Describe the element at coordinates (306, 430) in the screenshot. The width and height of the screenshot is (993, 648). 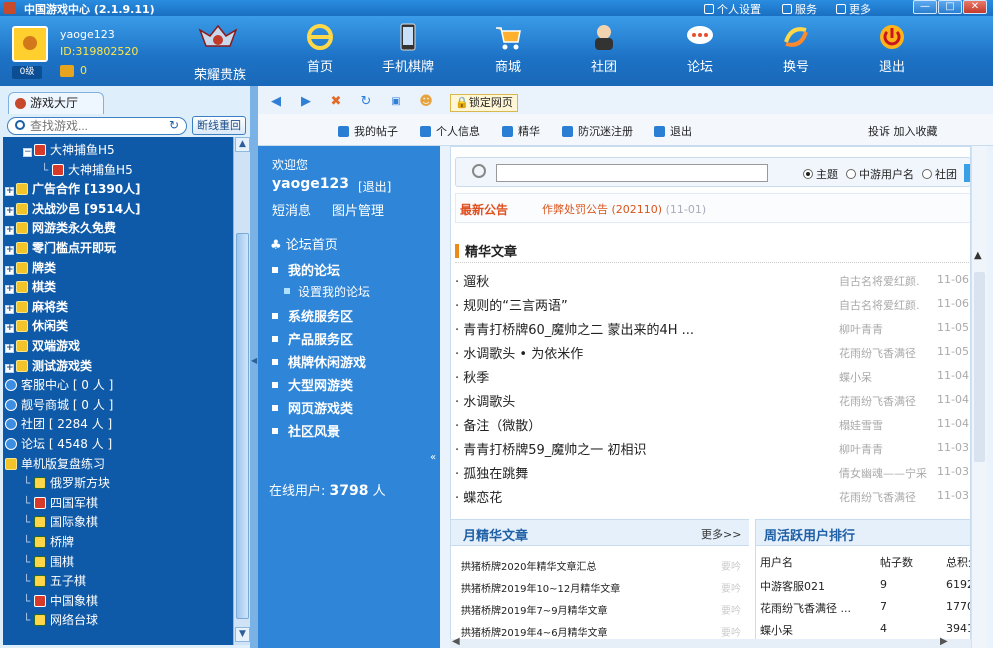
I see `section-community: 社区风景` at that location.